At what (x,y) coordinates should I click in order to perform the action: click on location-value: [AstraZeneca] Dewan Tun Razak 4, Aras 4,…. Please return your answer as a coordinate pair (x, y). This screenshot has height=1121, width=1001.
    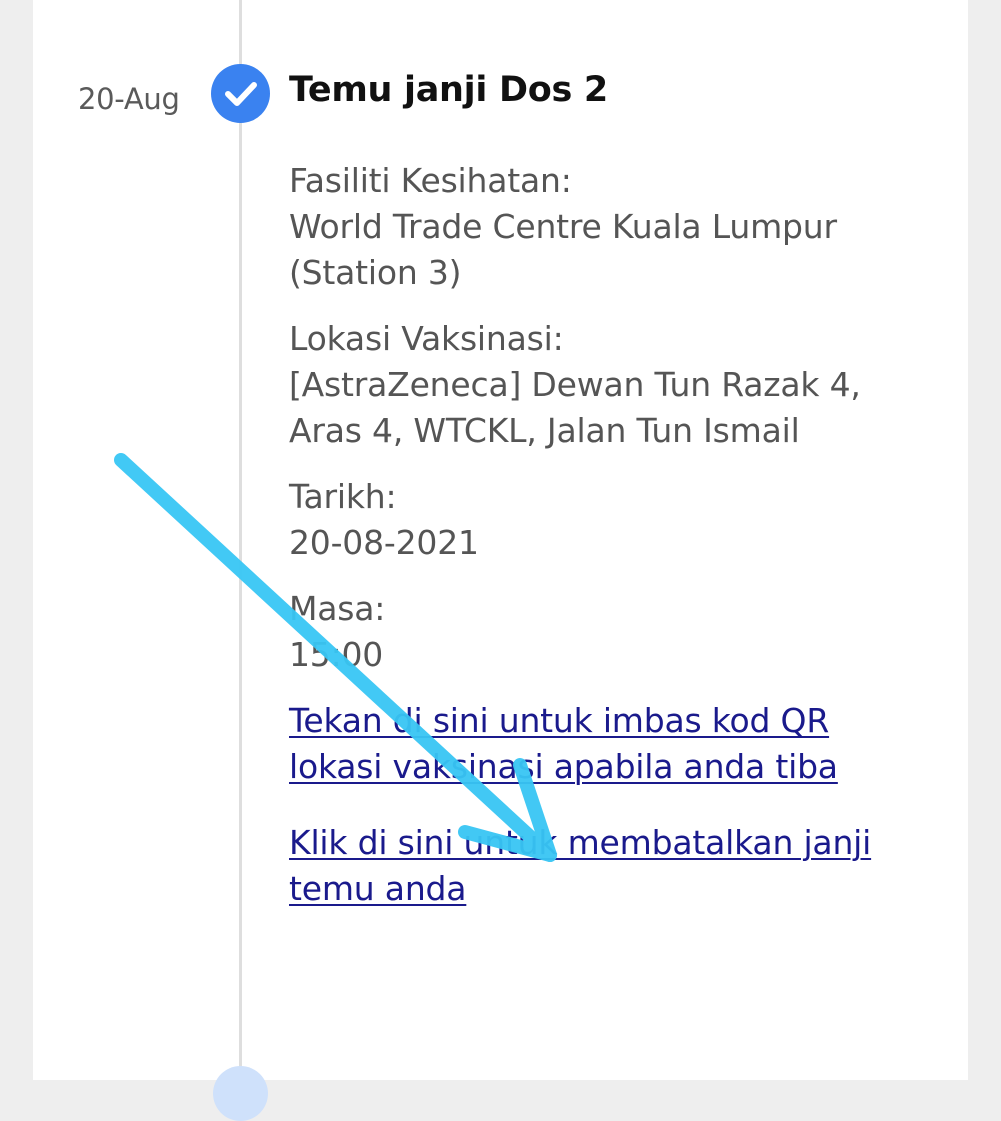
    Looking at the image, I should click on (575, 407).